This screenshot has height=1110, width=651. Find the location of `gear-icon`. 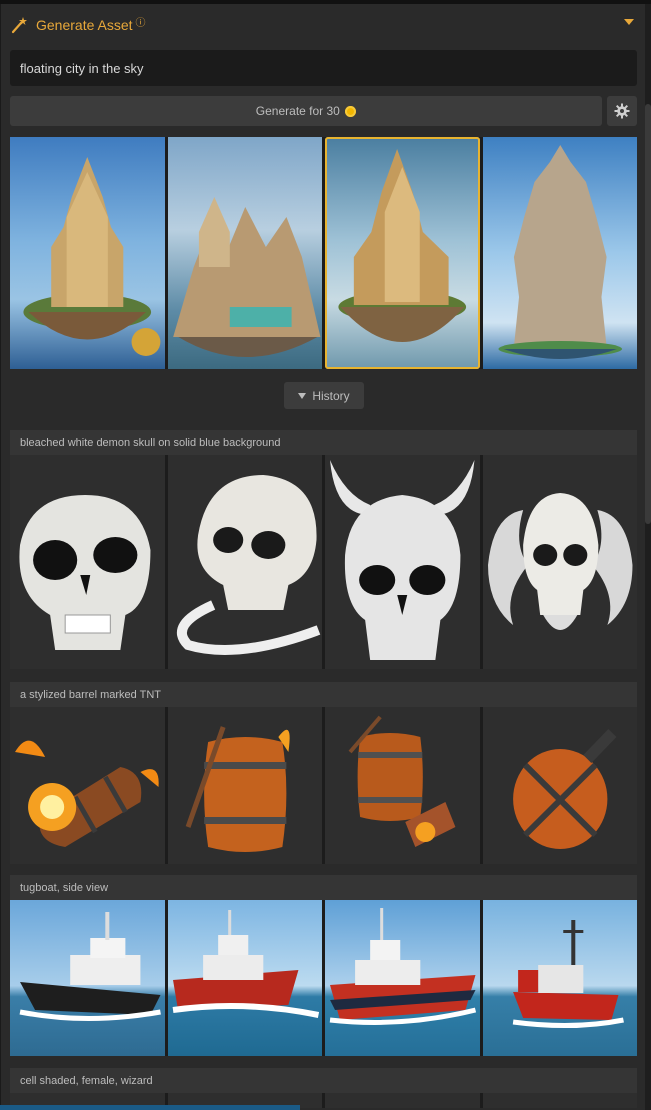

gear-icon is located at coordinates (622, 111).